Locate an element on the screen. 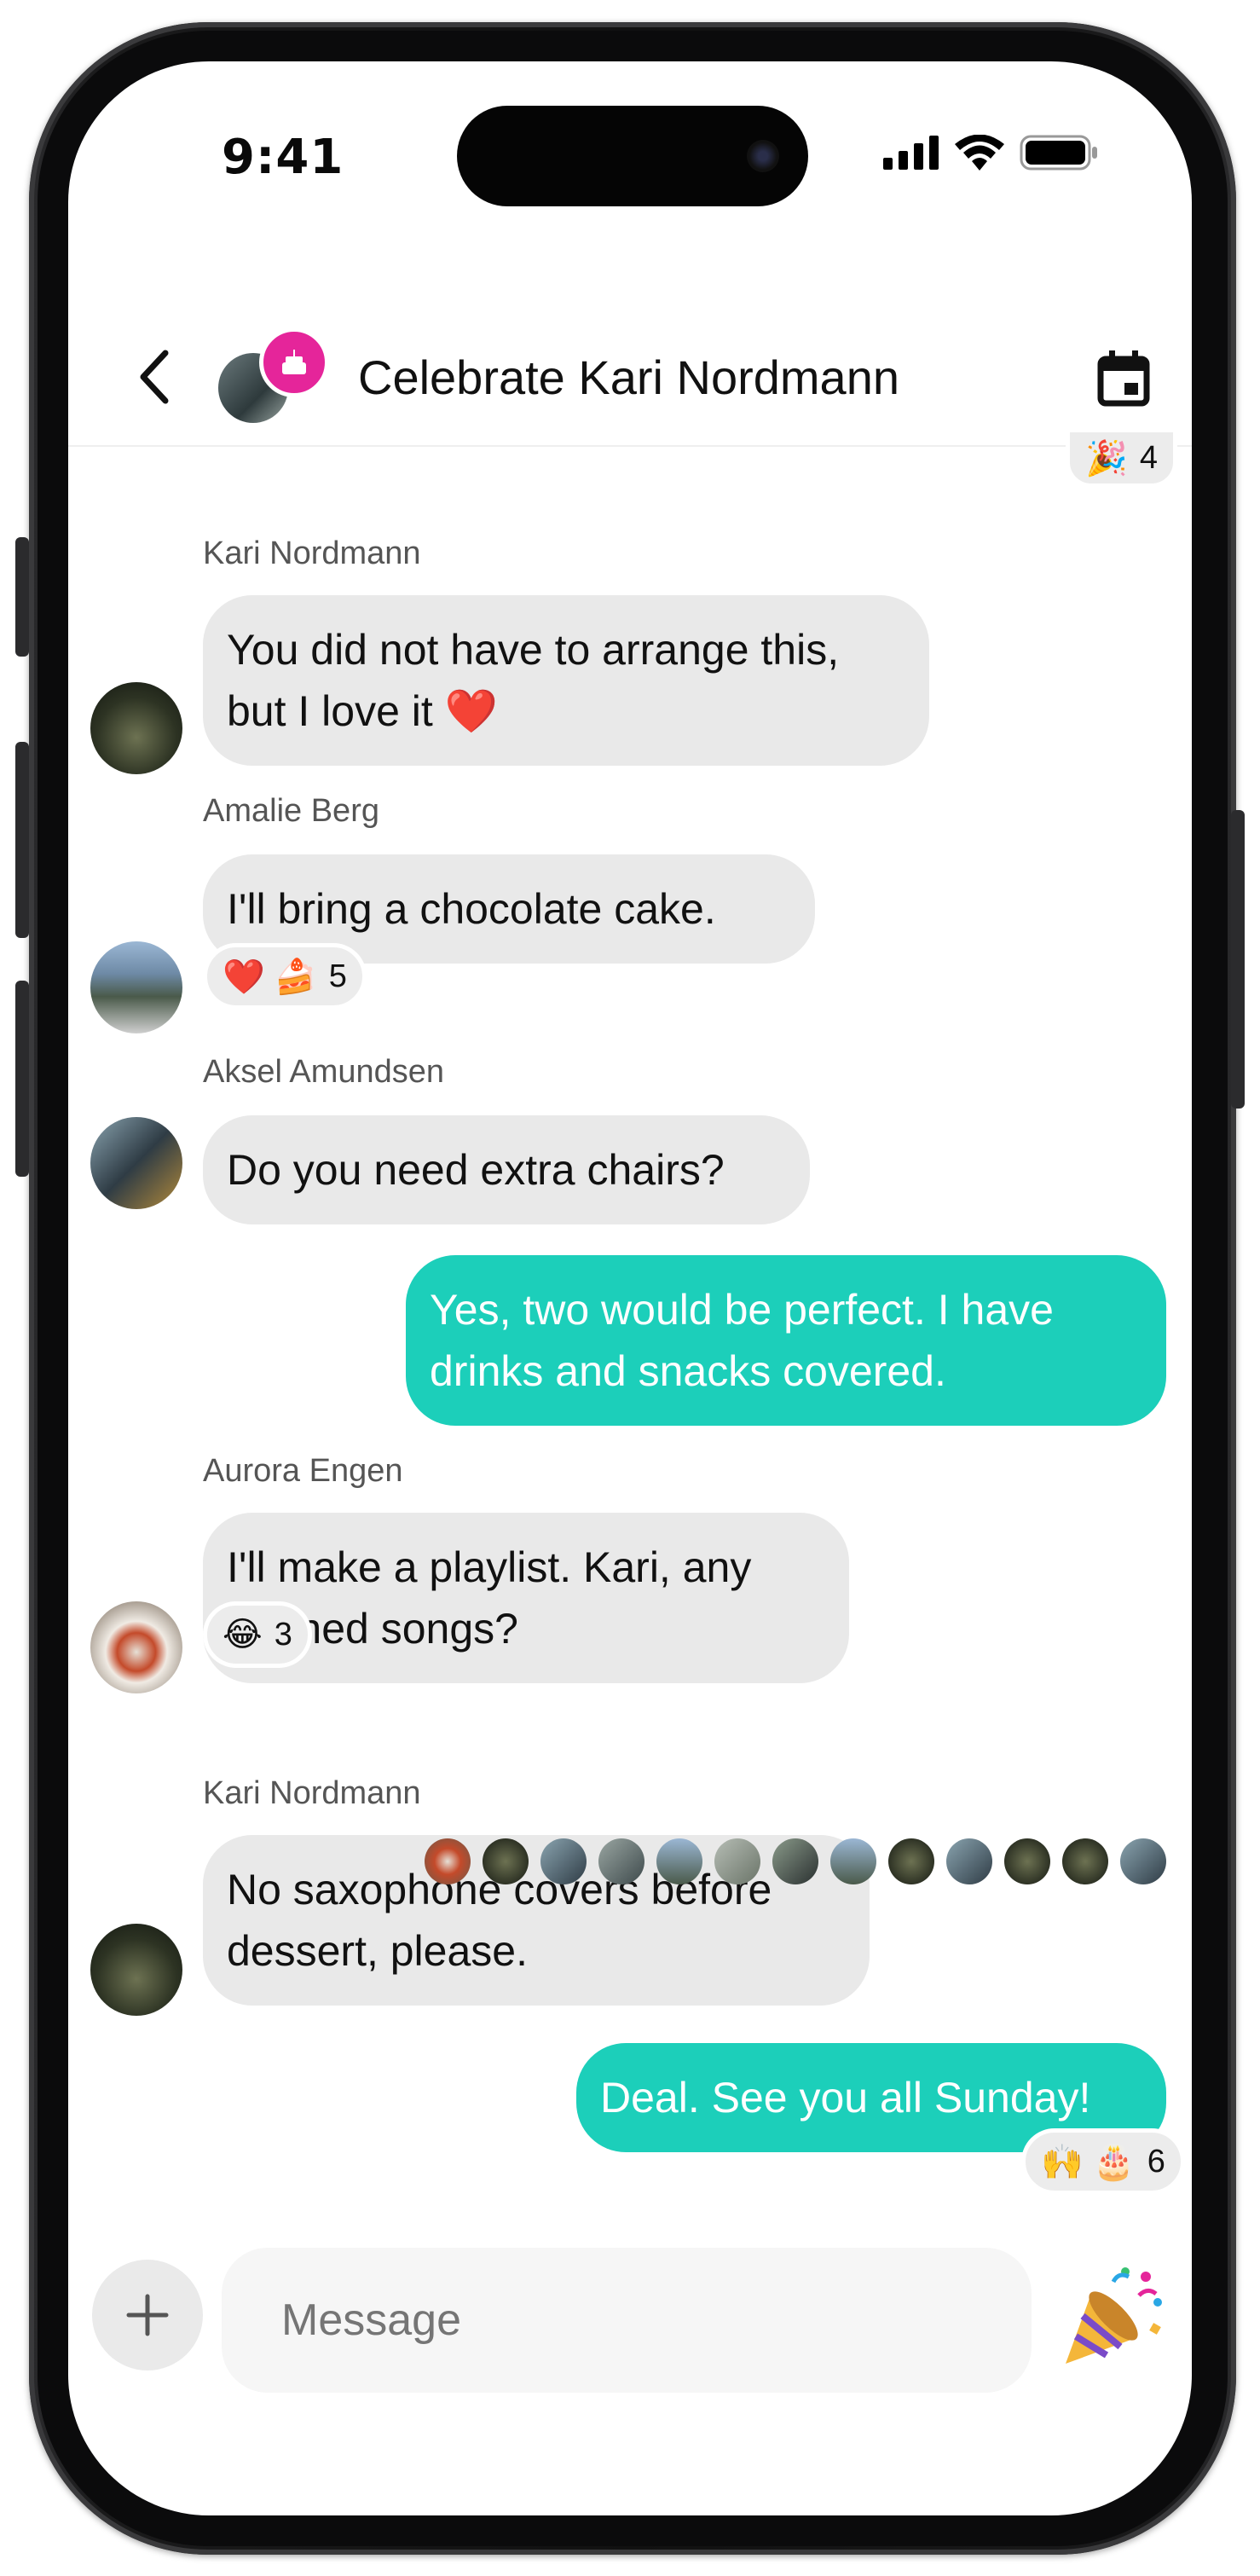 The width and height of the screenshot is (1260, 2576). dynamic-island is located at coordinates (632, 156).